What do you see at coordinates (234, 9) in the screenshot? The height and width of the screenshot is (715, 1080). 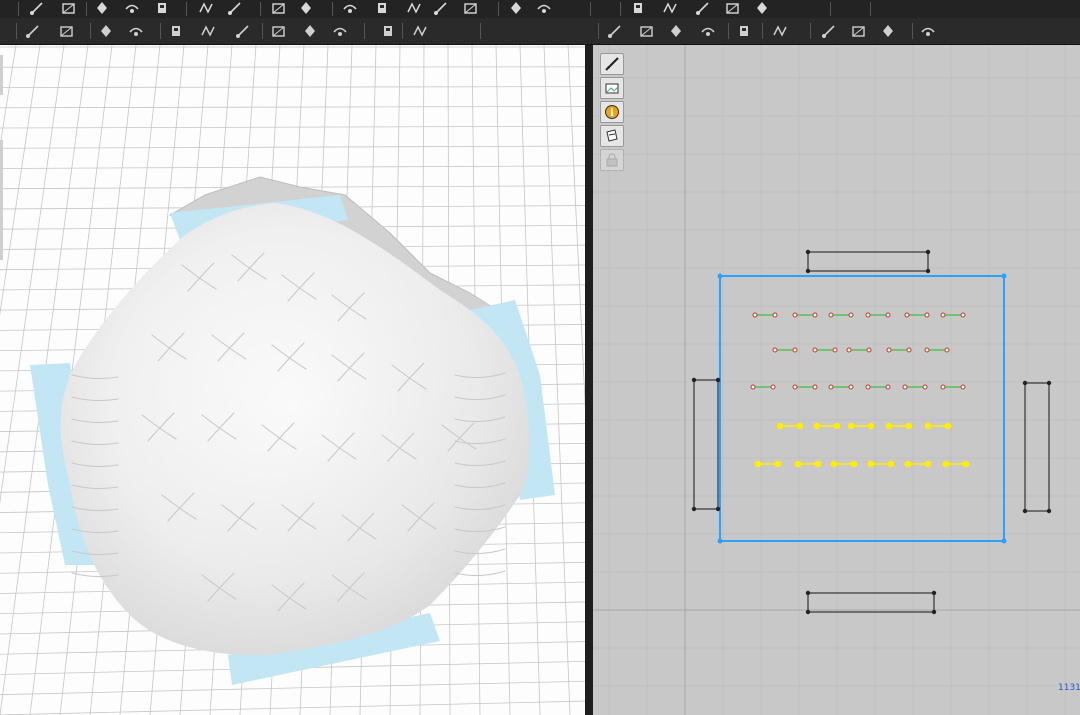 I see `trace-button` at bounding box center [234, 9].